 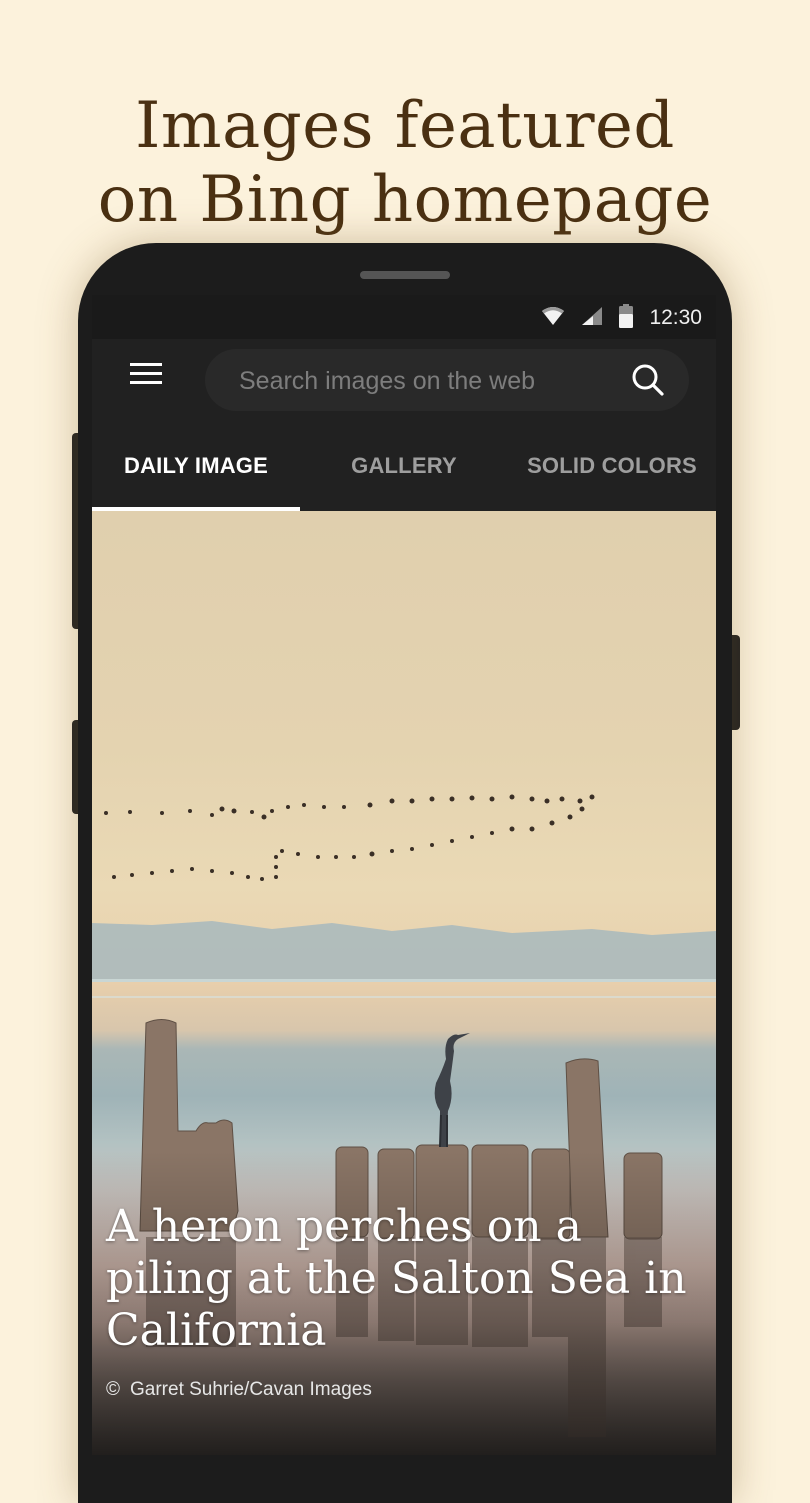 What do you see at coordinates (405, 275) in the screenshot?
I see `phone-speaker` at bounding box center [405, 275].